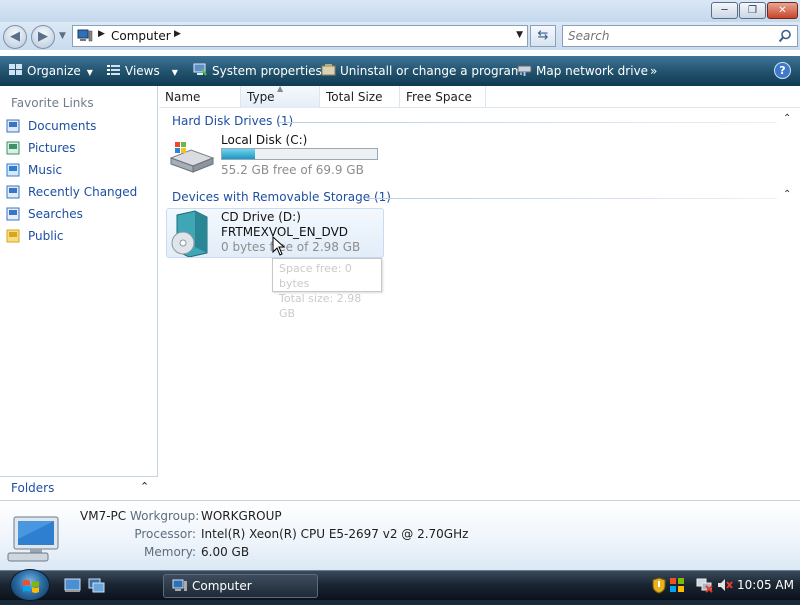 This screenshot has height=605, width=800. Describe the element at coordinates (279, 246) in the screenshot. I see `mouse-cursor-icon` at that location.